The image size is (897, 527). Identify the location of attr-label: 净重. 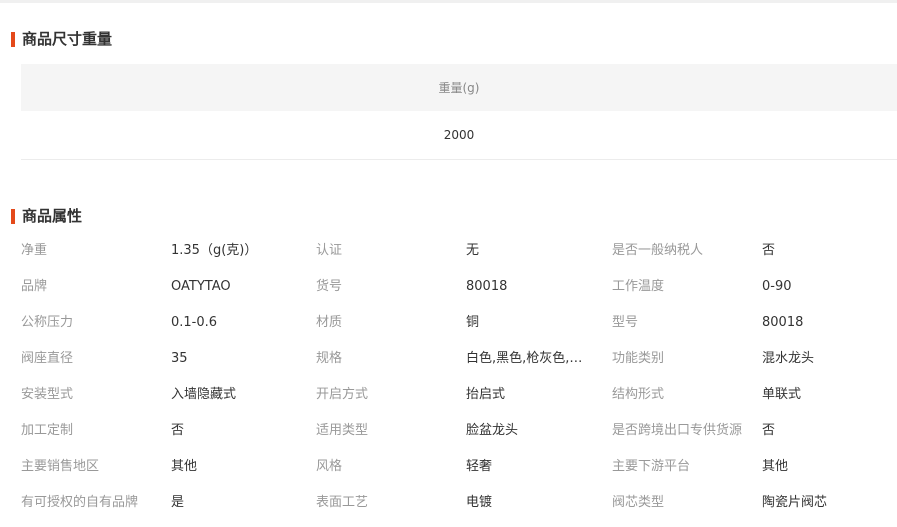
(34, 250).